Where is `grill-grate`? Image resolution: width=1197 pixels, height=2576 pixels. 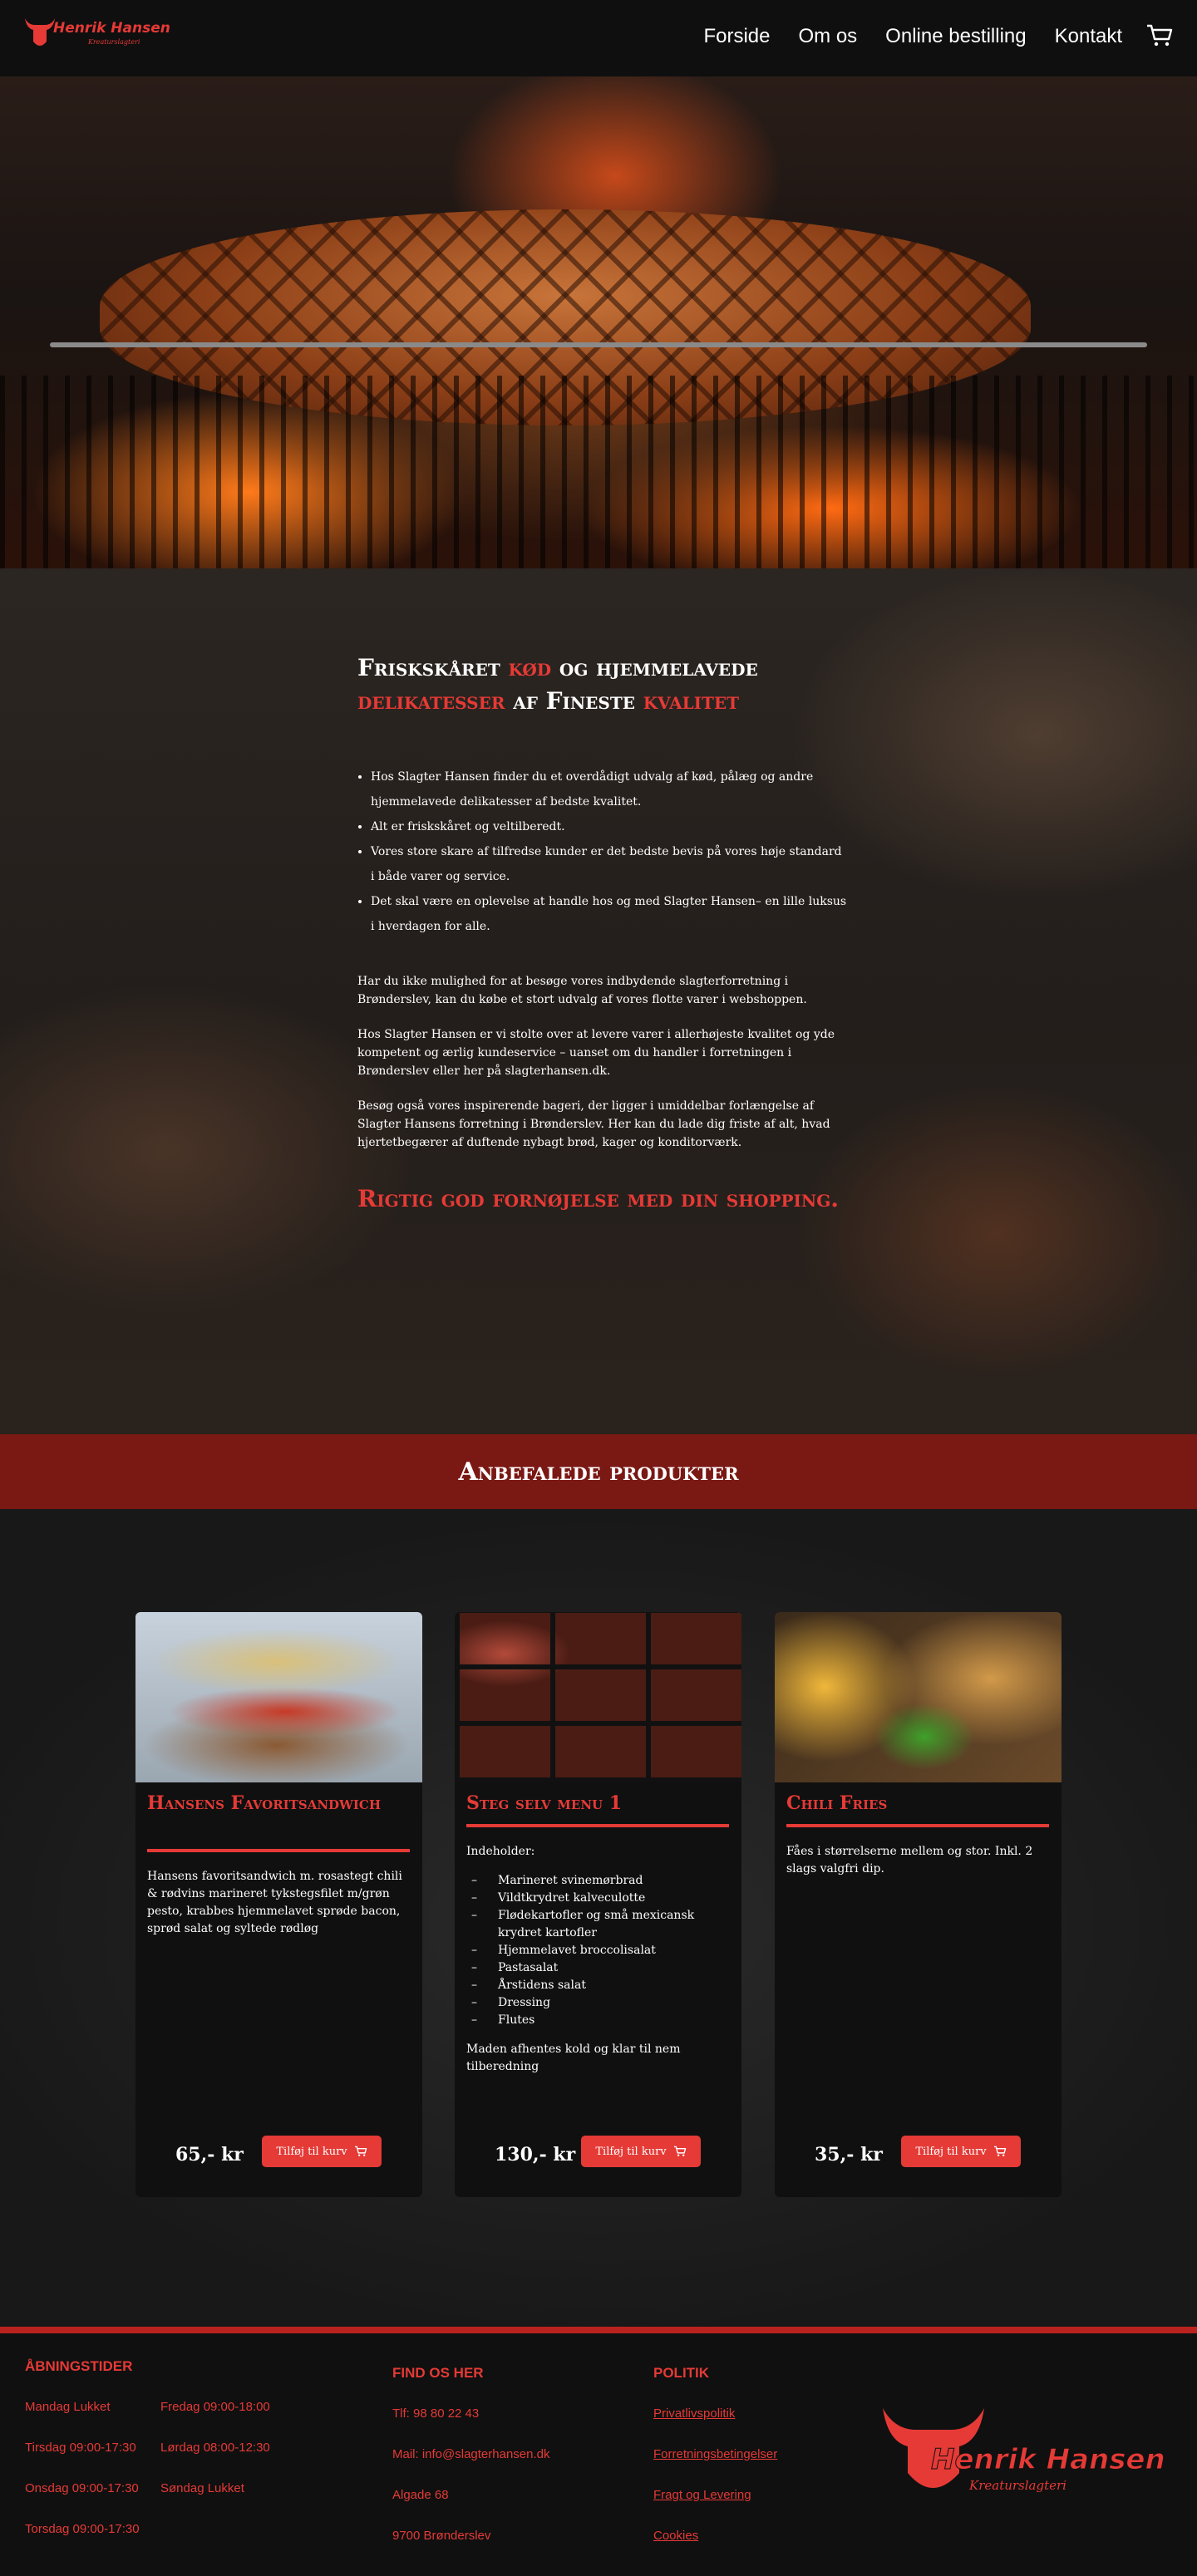
grill-grate is located at coordinates (598, 472).